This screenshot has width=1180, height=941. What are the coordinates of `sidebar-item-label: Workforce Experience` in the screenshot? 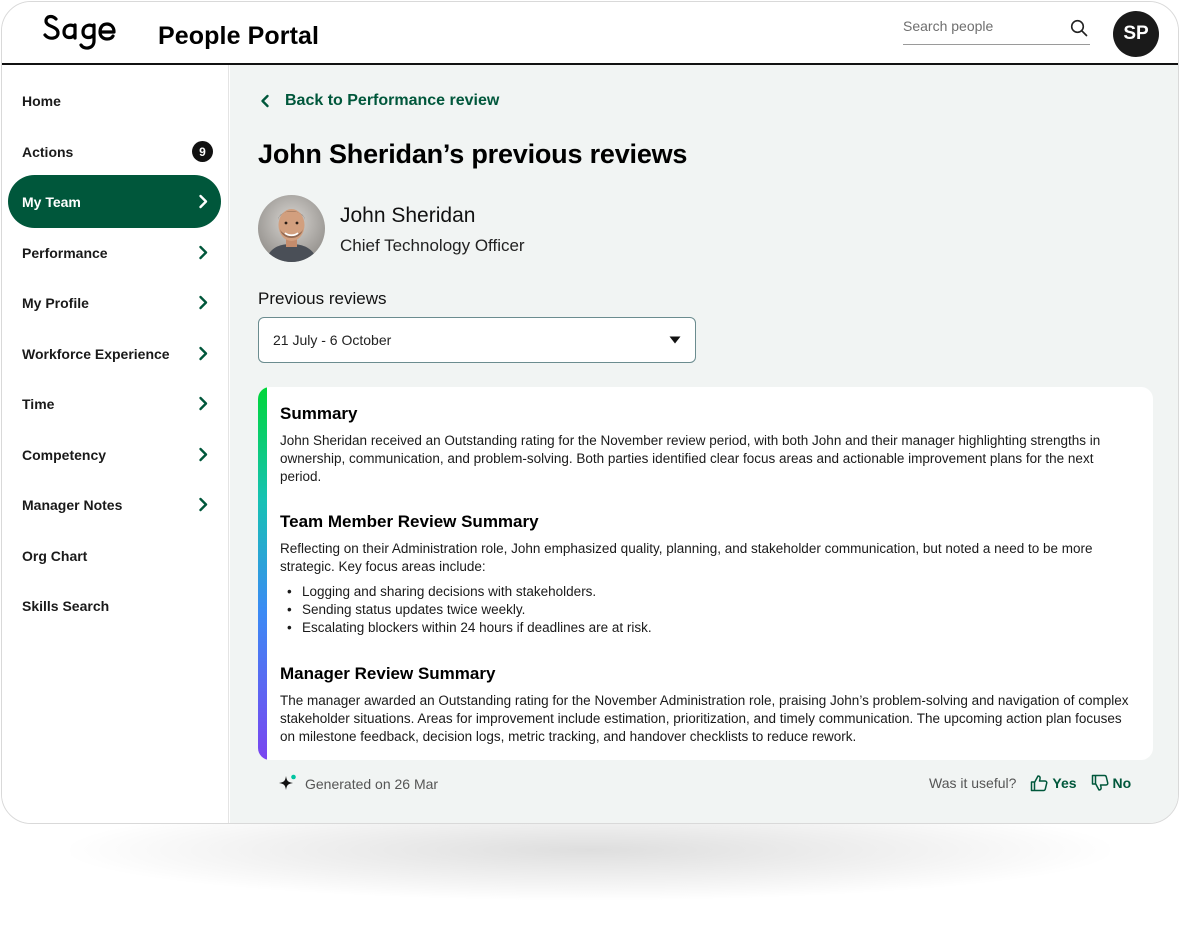 It's located at (96, 353).